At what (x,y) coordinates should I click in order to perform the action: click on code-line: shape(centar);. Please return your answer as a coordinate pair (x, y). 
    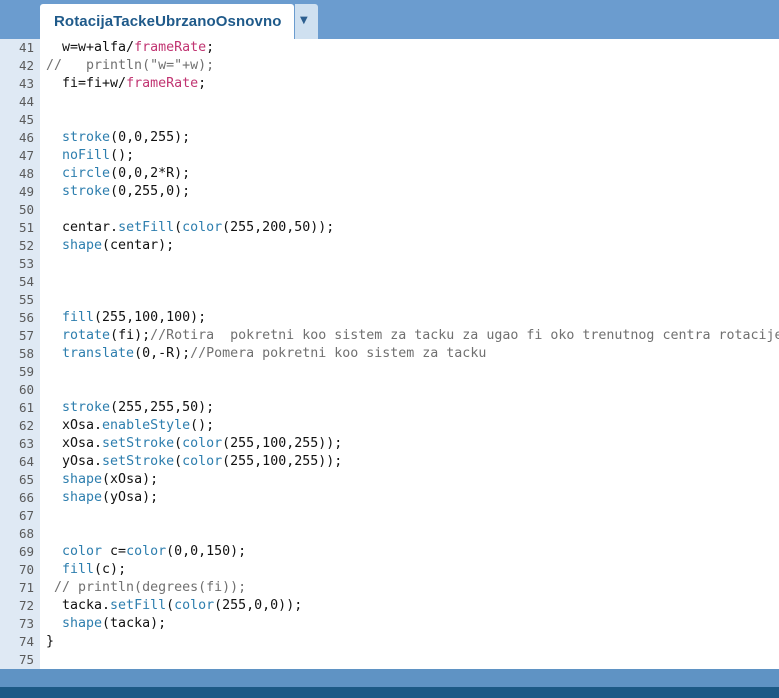
    Looking at the image, I should click on (110, 246).